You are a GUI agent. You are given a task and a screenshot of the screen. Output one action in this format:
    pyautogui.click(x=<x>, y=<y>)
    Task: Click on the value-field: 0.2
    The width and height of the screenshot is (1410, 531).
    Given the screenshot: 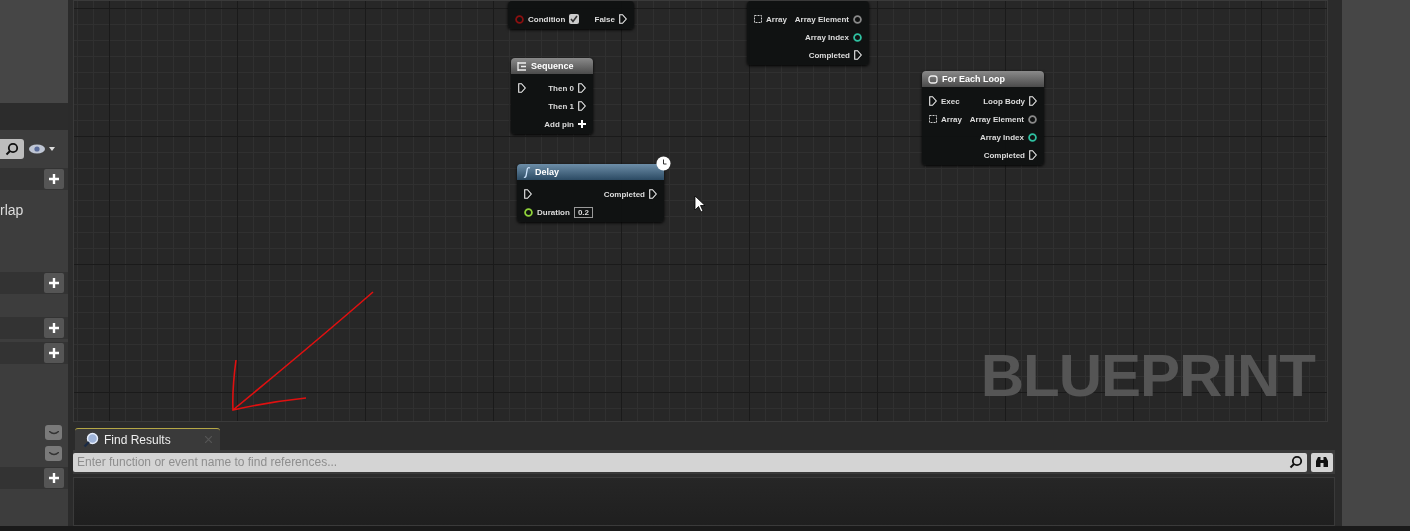 What is the action you would take?
    pyautogui.click(x=583, y=212)
    